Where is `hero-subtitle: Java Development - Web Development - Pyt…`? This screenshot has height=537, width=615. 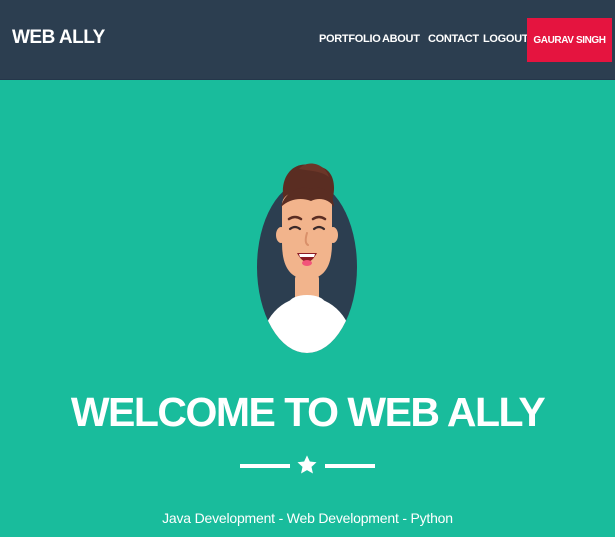
hero-subtitle: Java Development - Web Development - Pyt… is located at coordinates (307, 518).